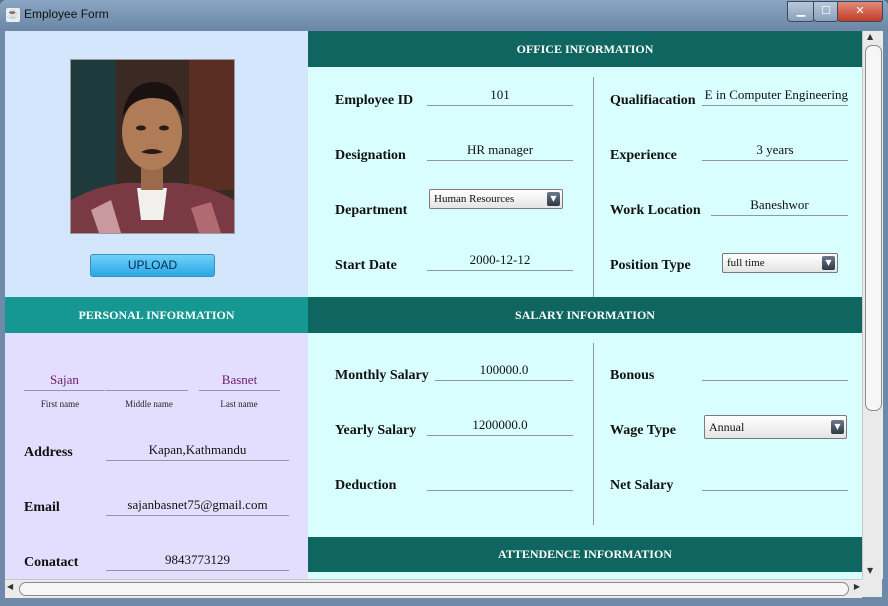 Image resolution: width=888 pixels, height=606 pixels. I want to click on salary-header: SALARY INFORMATION, so click(585, 315).